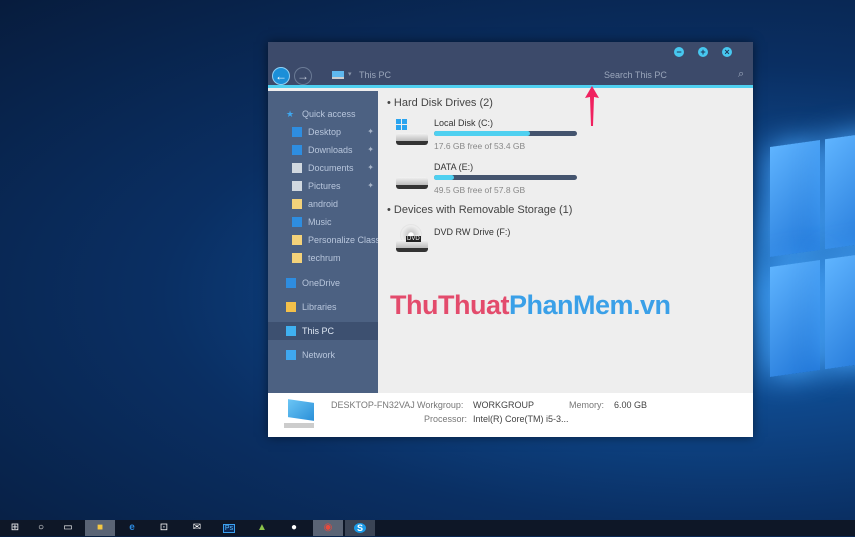 The image size is (855, 537). What do you see at coordinates (496, 137) in the screenshot?
I see `drive-c: Local Disk (C:) 17.6 GB free of 53.4 GB` at bounding box center [496, 137].